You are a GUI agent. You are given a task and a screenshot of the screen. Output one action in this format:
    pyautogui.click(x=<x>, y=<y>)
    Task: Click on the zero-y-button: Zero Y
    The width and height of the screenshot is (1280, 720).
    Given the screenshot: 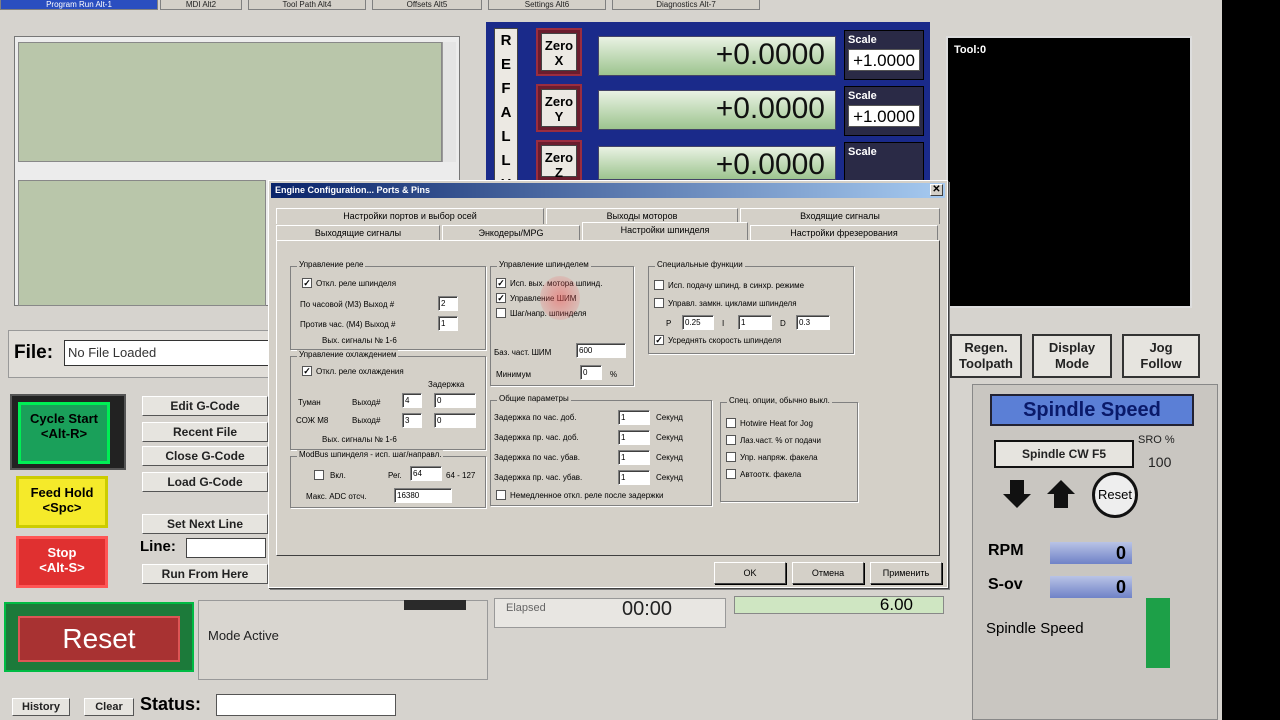 What is the action you would take?
    pyautogui.click(x=559, y=108)
    